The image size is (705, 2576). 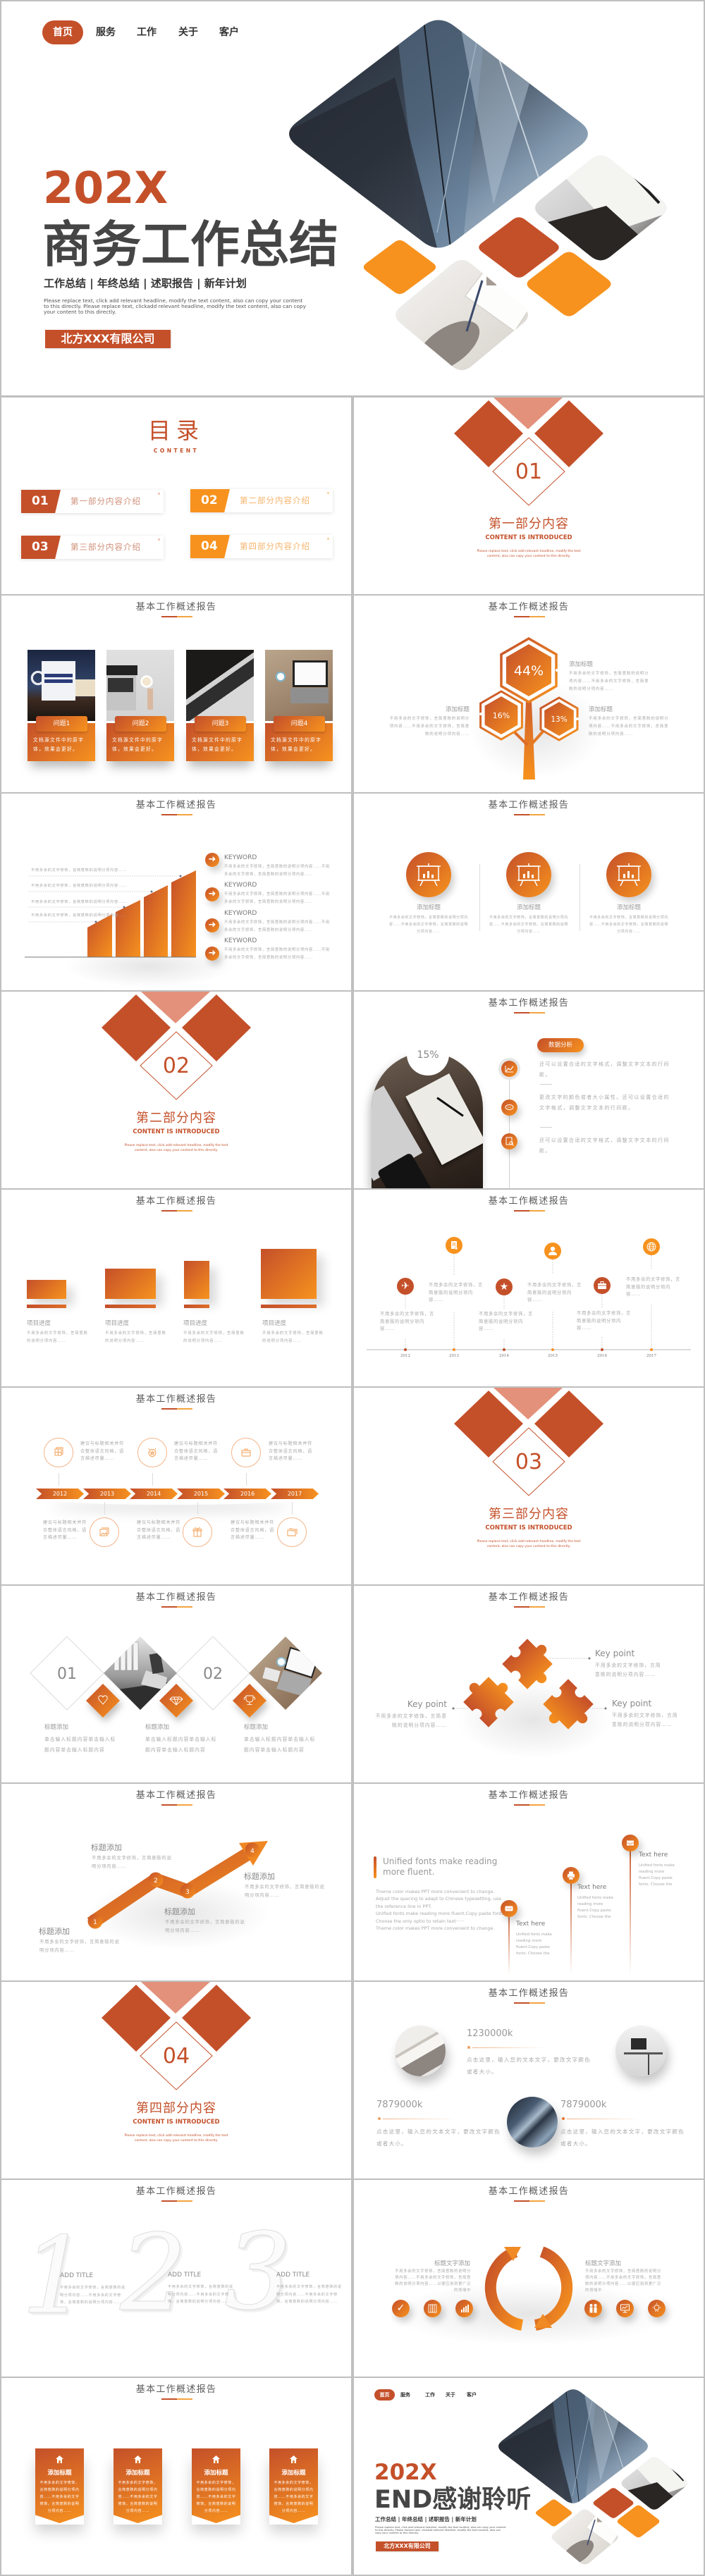 What do you see at coordinates (464, 2308) in the screenshot?
I see `bar-chart-icon` at bounding box center [464, 2308].